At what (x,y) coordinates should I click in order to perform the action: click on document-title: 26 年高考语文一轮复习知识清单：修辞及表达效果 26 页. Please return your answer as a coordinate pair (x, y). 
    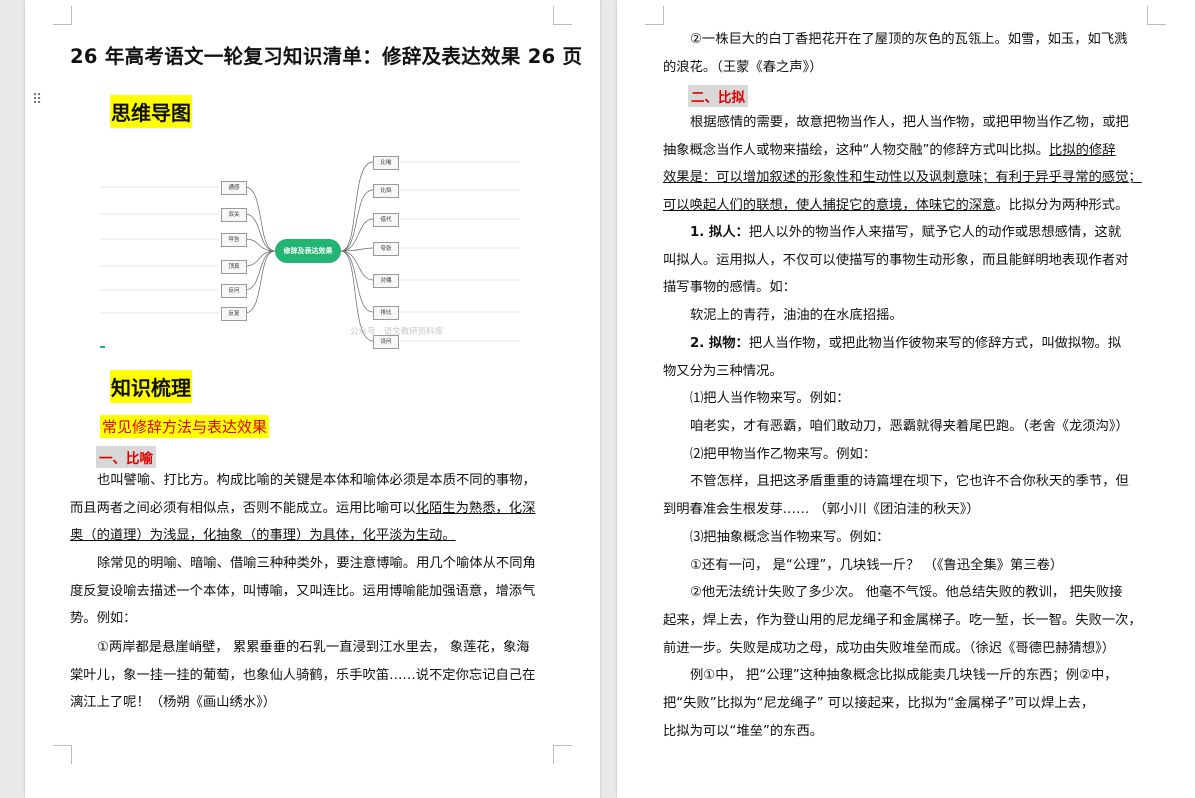
    Looking at the image, I should click on (326, 56).